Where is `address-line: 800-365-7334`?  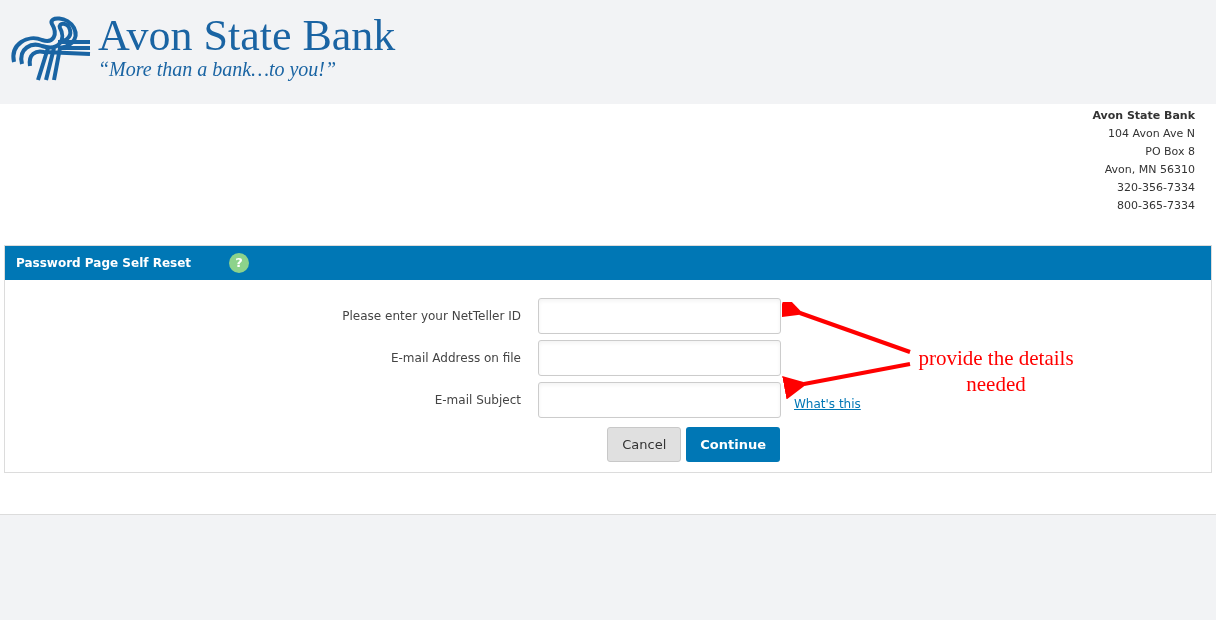 address-line: 800-365-7334 is located at coordinates (1156, 206).